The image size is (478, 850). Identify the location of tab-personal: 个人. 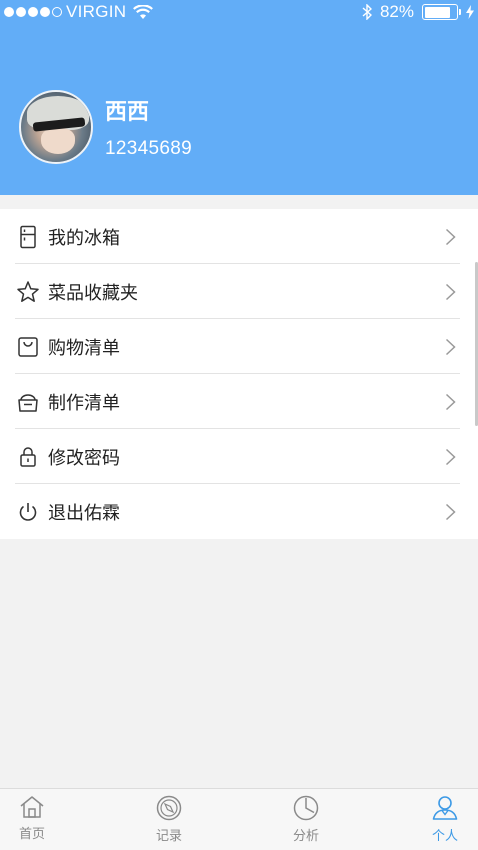
(445, 819).